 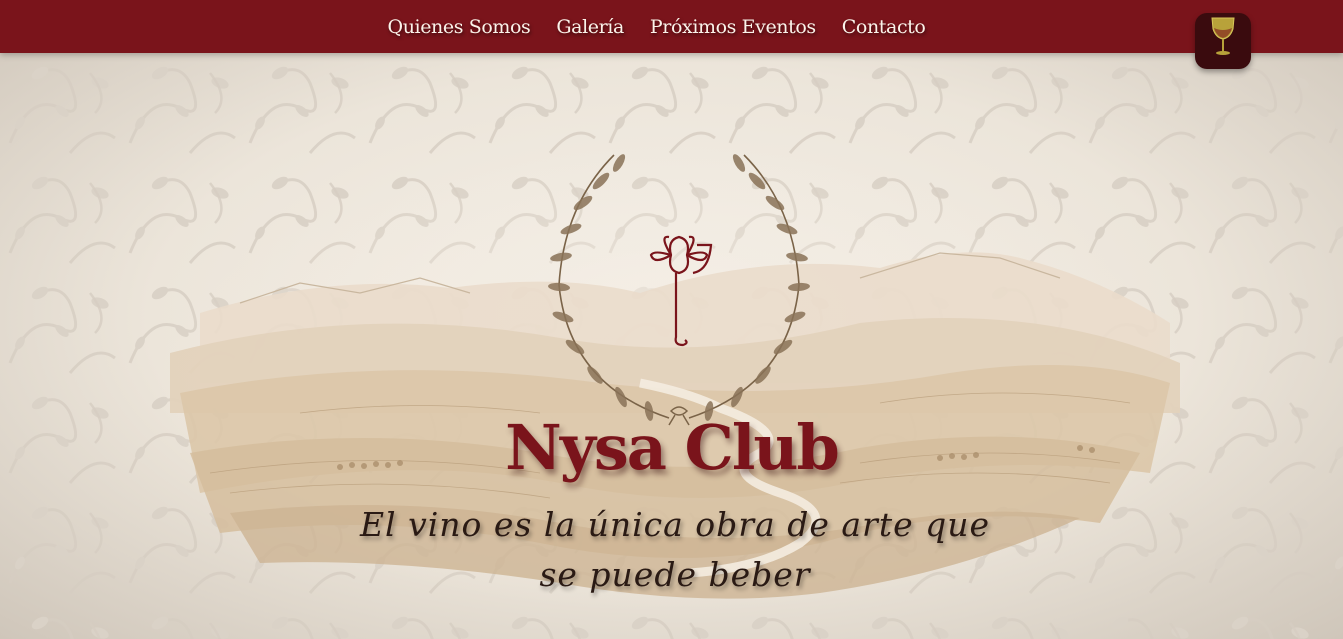 I want to click on nav-link-proximos-eventos: Próximos Eventos, so click(x=733, y=27).